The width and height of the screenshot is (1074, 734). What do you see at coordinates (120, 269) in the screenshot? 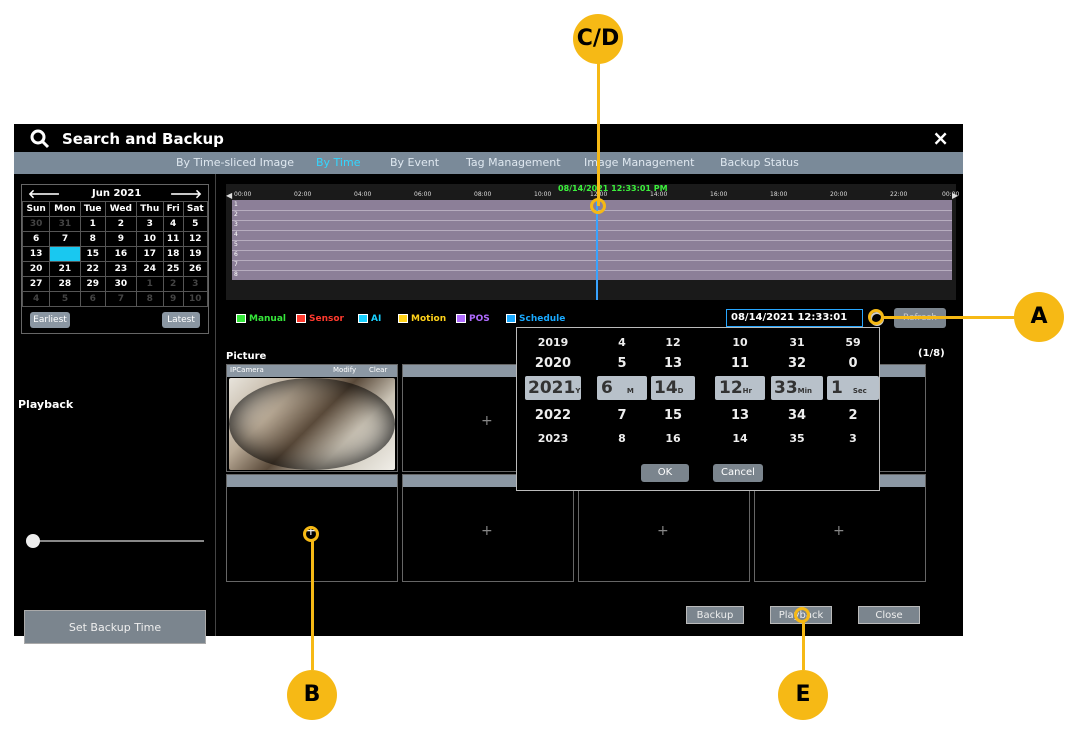
I see `calendar-day: 23` at bounding box center [120, 269].